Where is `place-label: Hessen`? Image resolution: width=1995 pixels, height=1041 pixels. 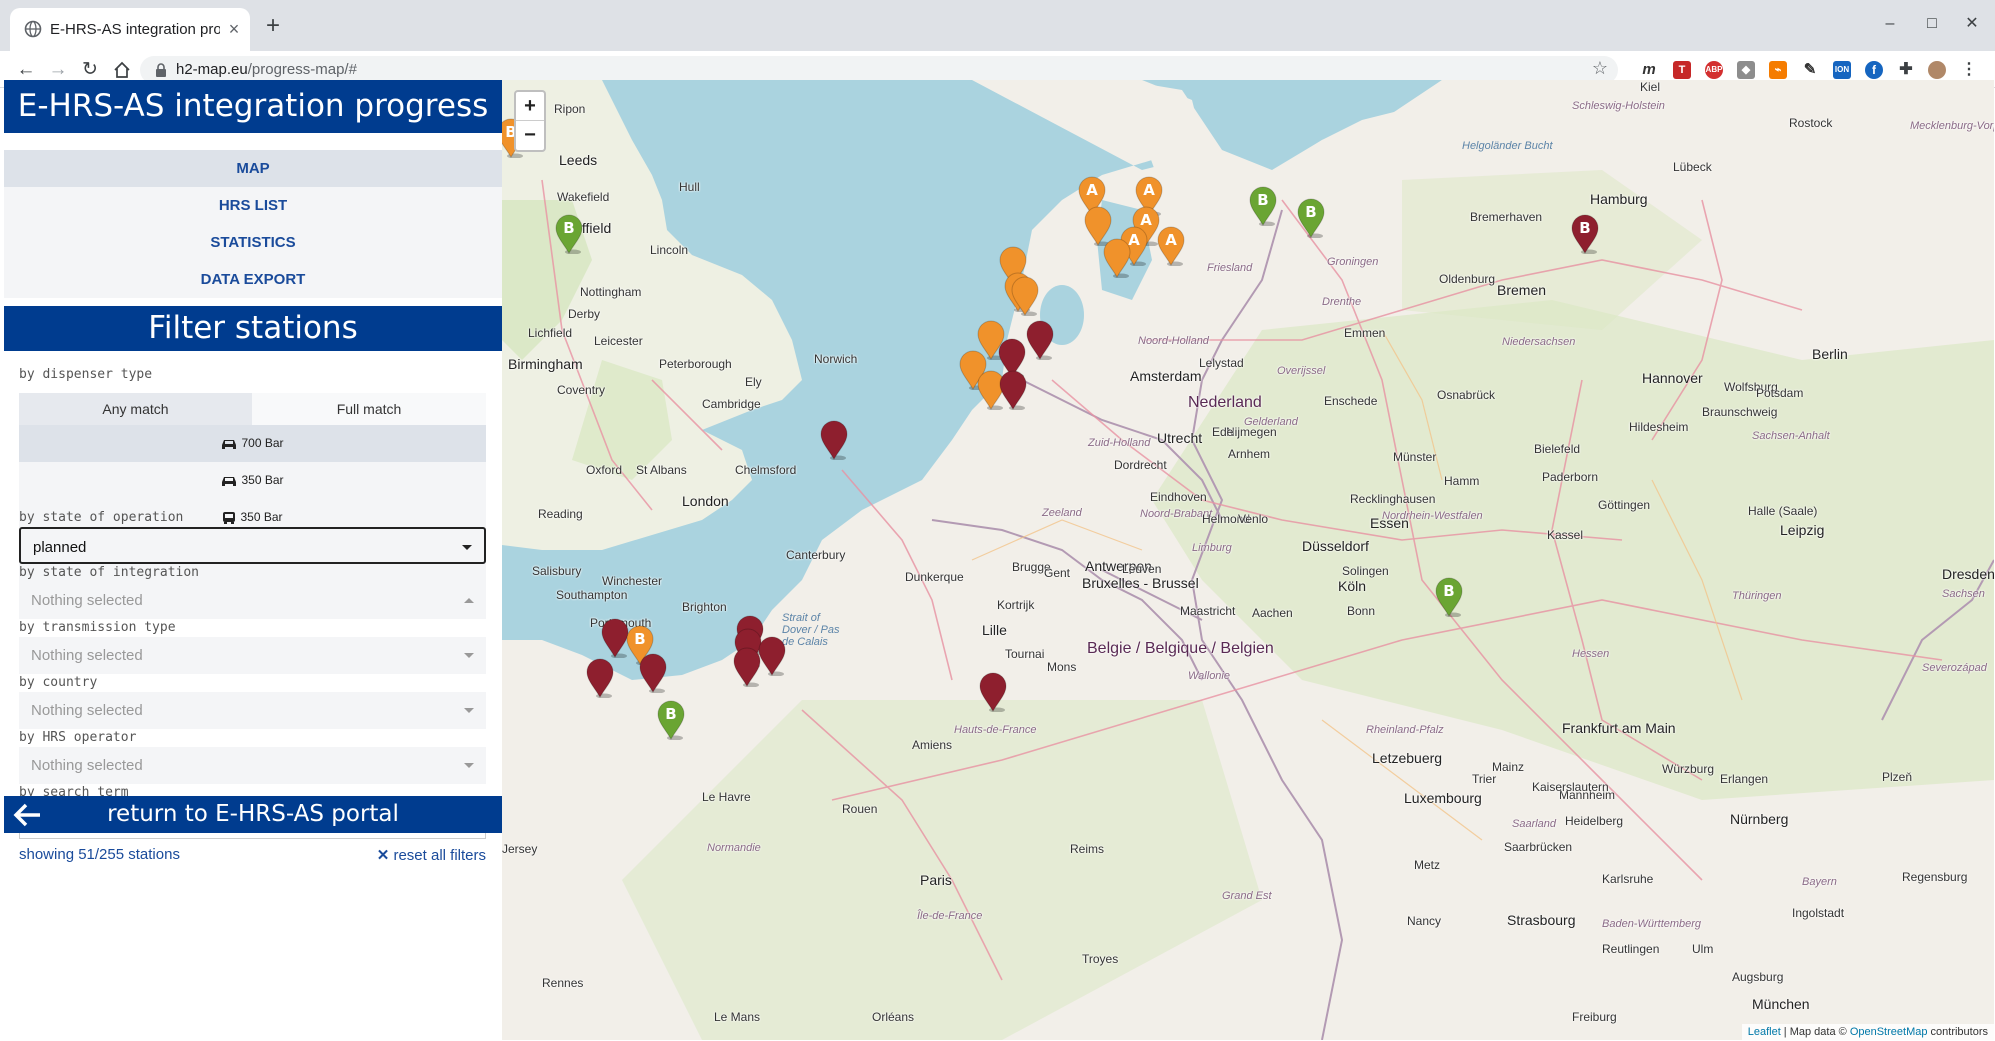 place-label: Hessen is located at coordinates (1591, 654).